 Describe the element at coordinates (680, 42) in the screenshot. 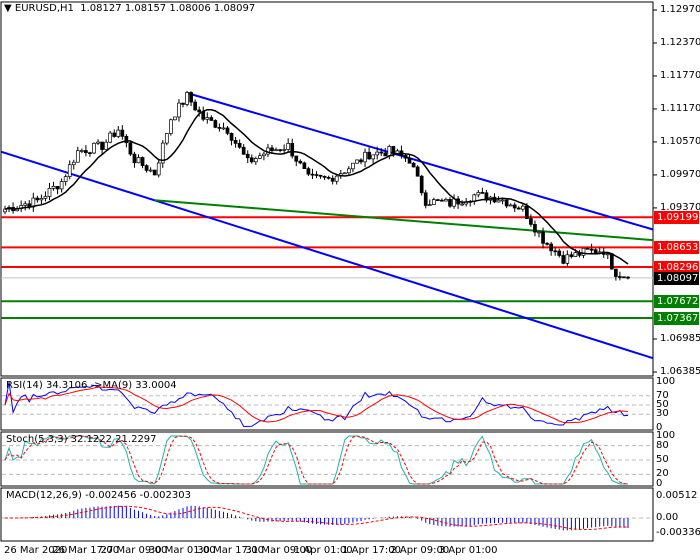

I see `price-axis-label: 1.12370` at that location.